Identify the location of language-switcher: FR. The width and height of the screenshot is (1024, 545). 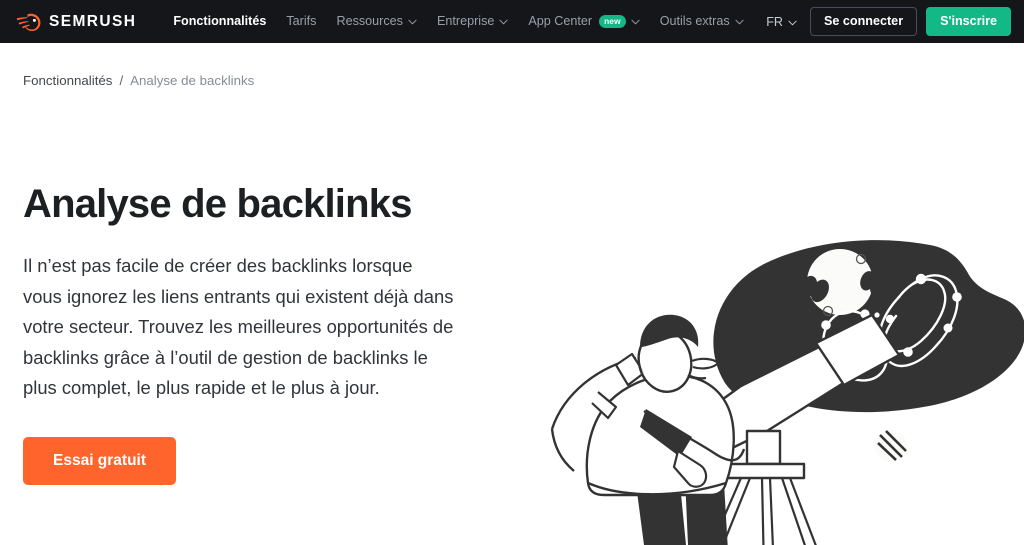
(781, 22).